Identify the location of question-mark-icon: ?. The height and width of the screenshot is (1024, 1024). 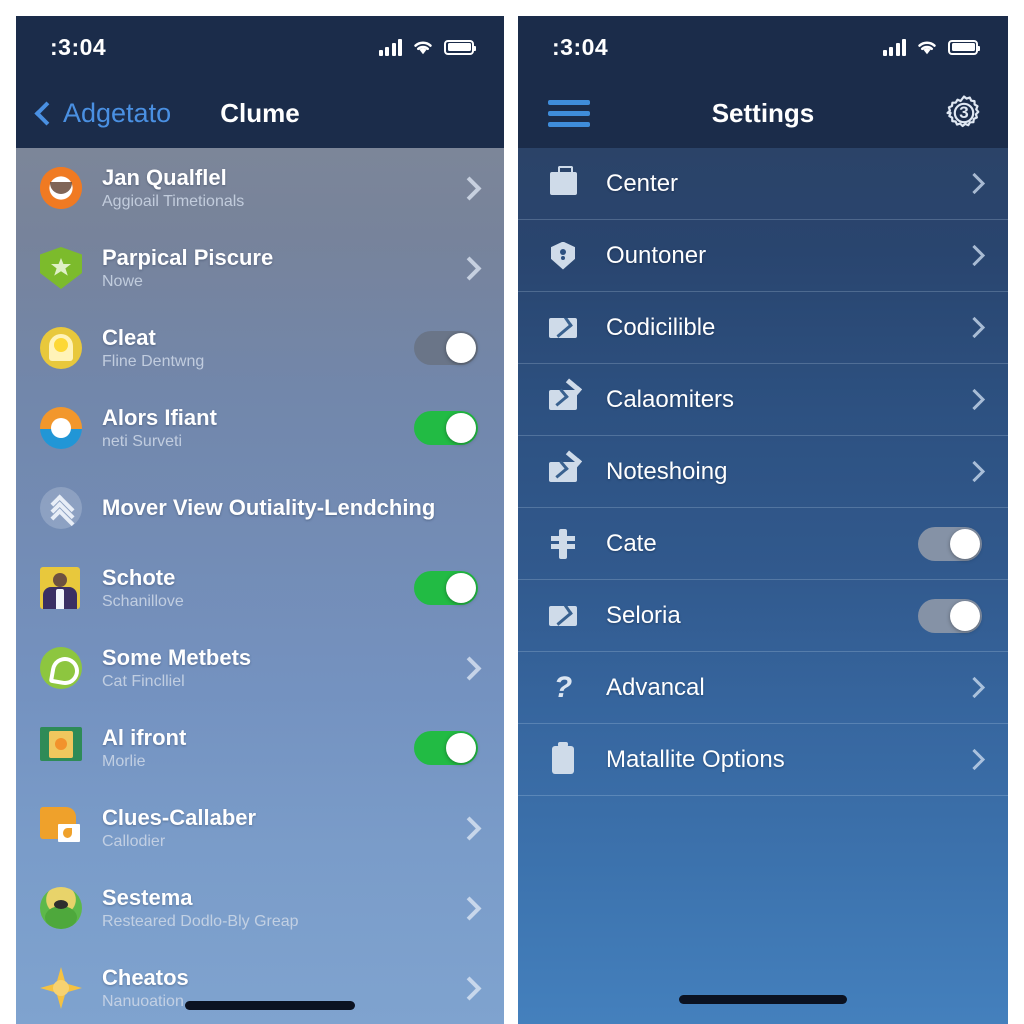
(563, 687).